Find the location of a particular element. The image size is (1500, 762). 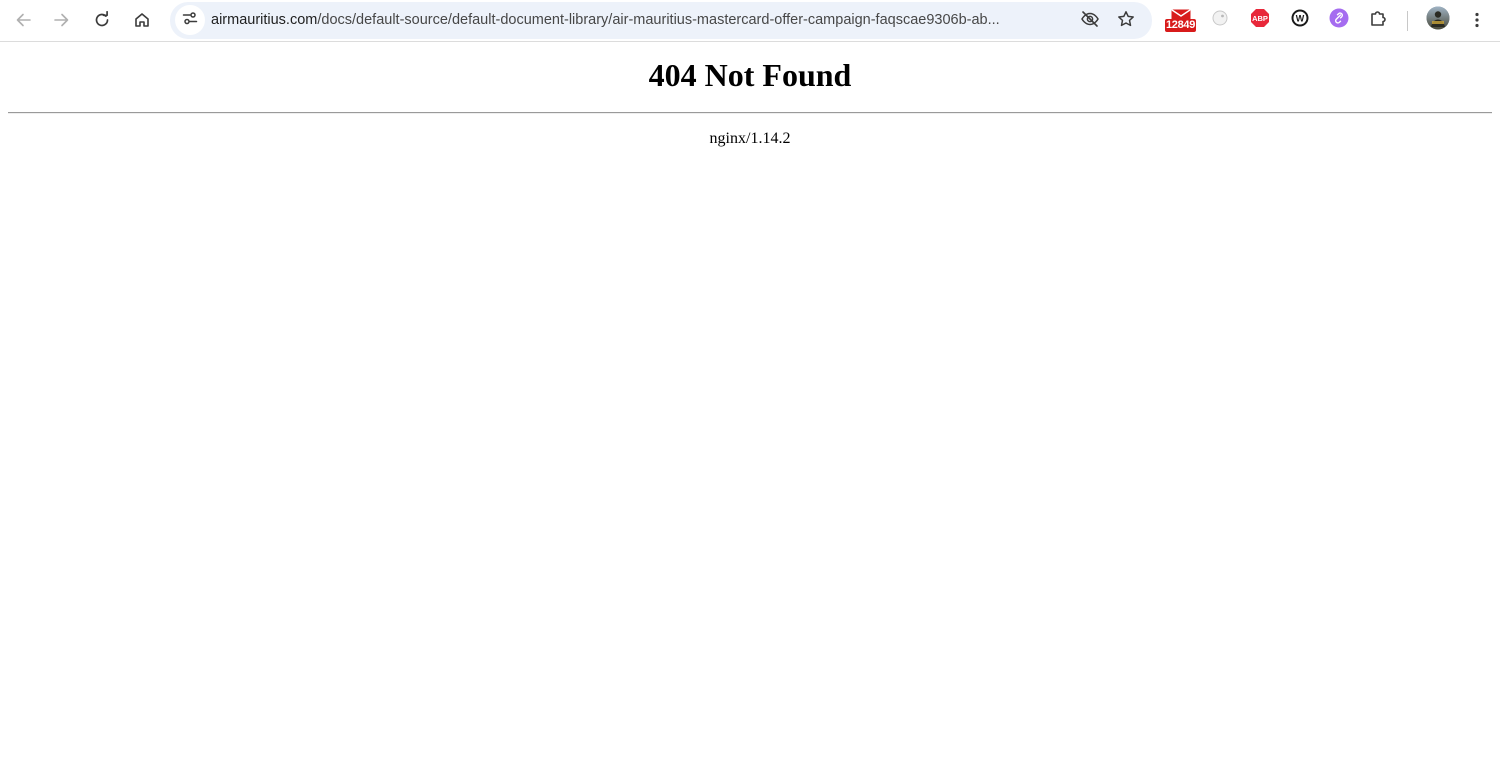

forward-button is located at coordinates (62, 20).